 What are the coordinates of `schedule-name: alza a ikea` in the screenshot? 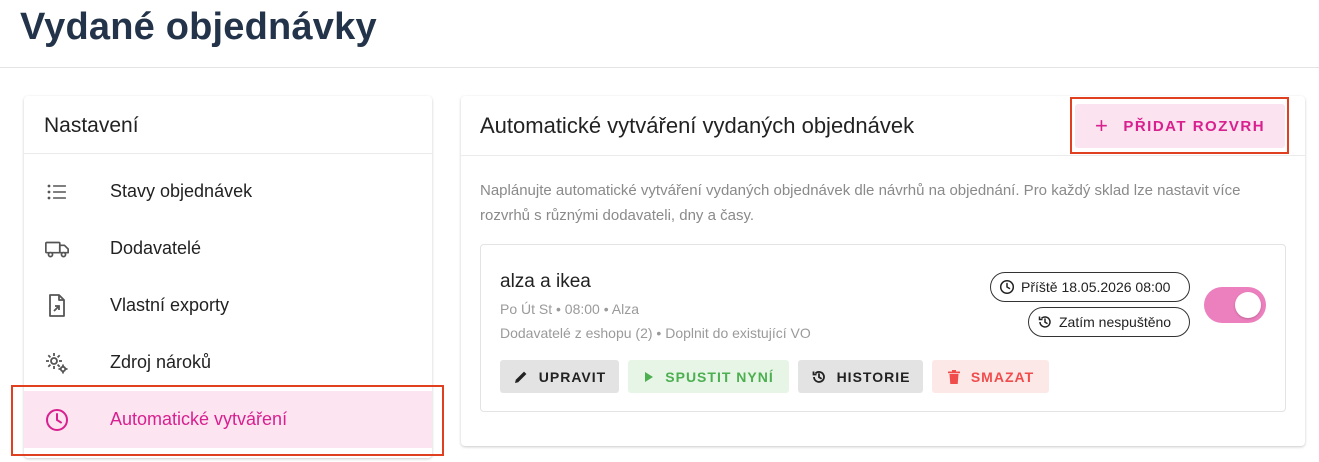 It's located at (545, 281).